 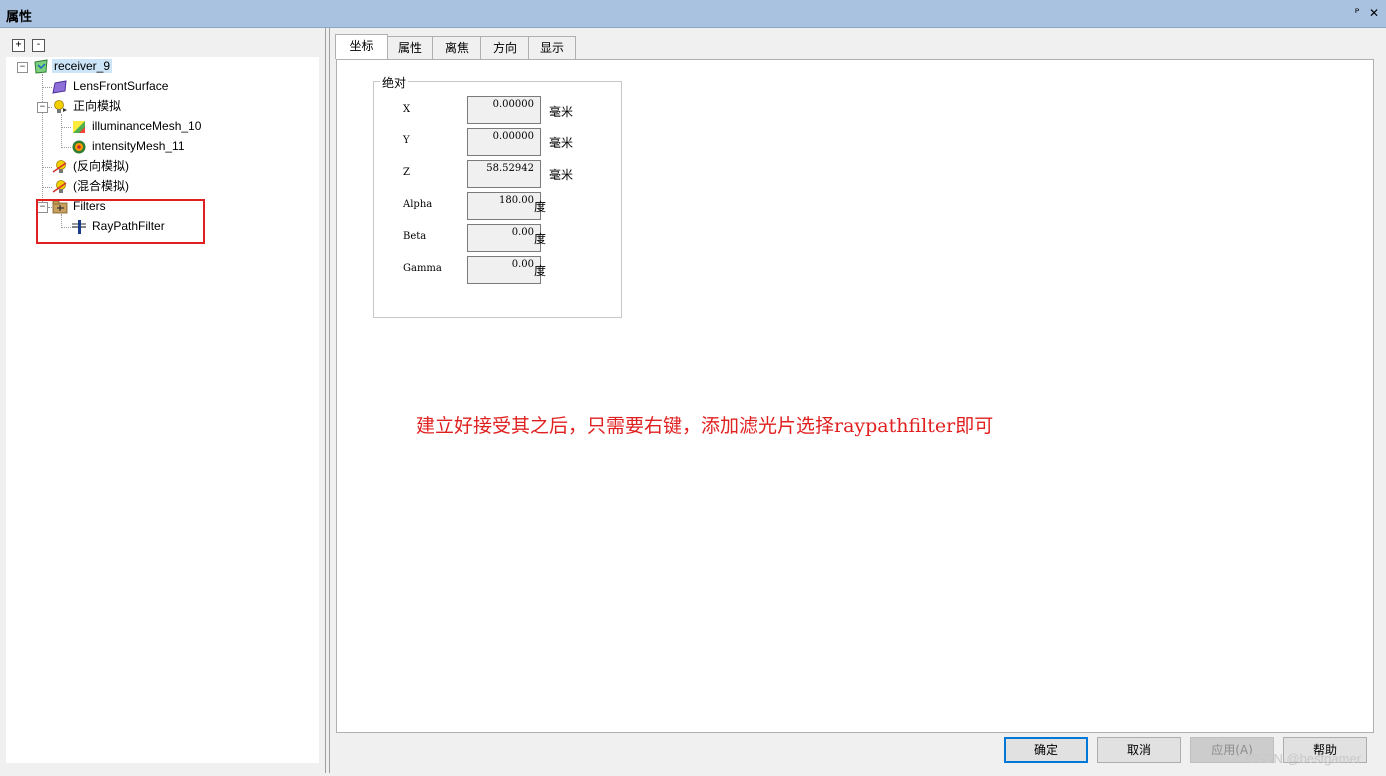 I want to click on close-icon: ✕, so click(x=1374, y=13).